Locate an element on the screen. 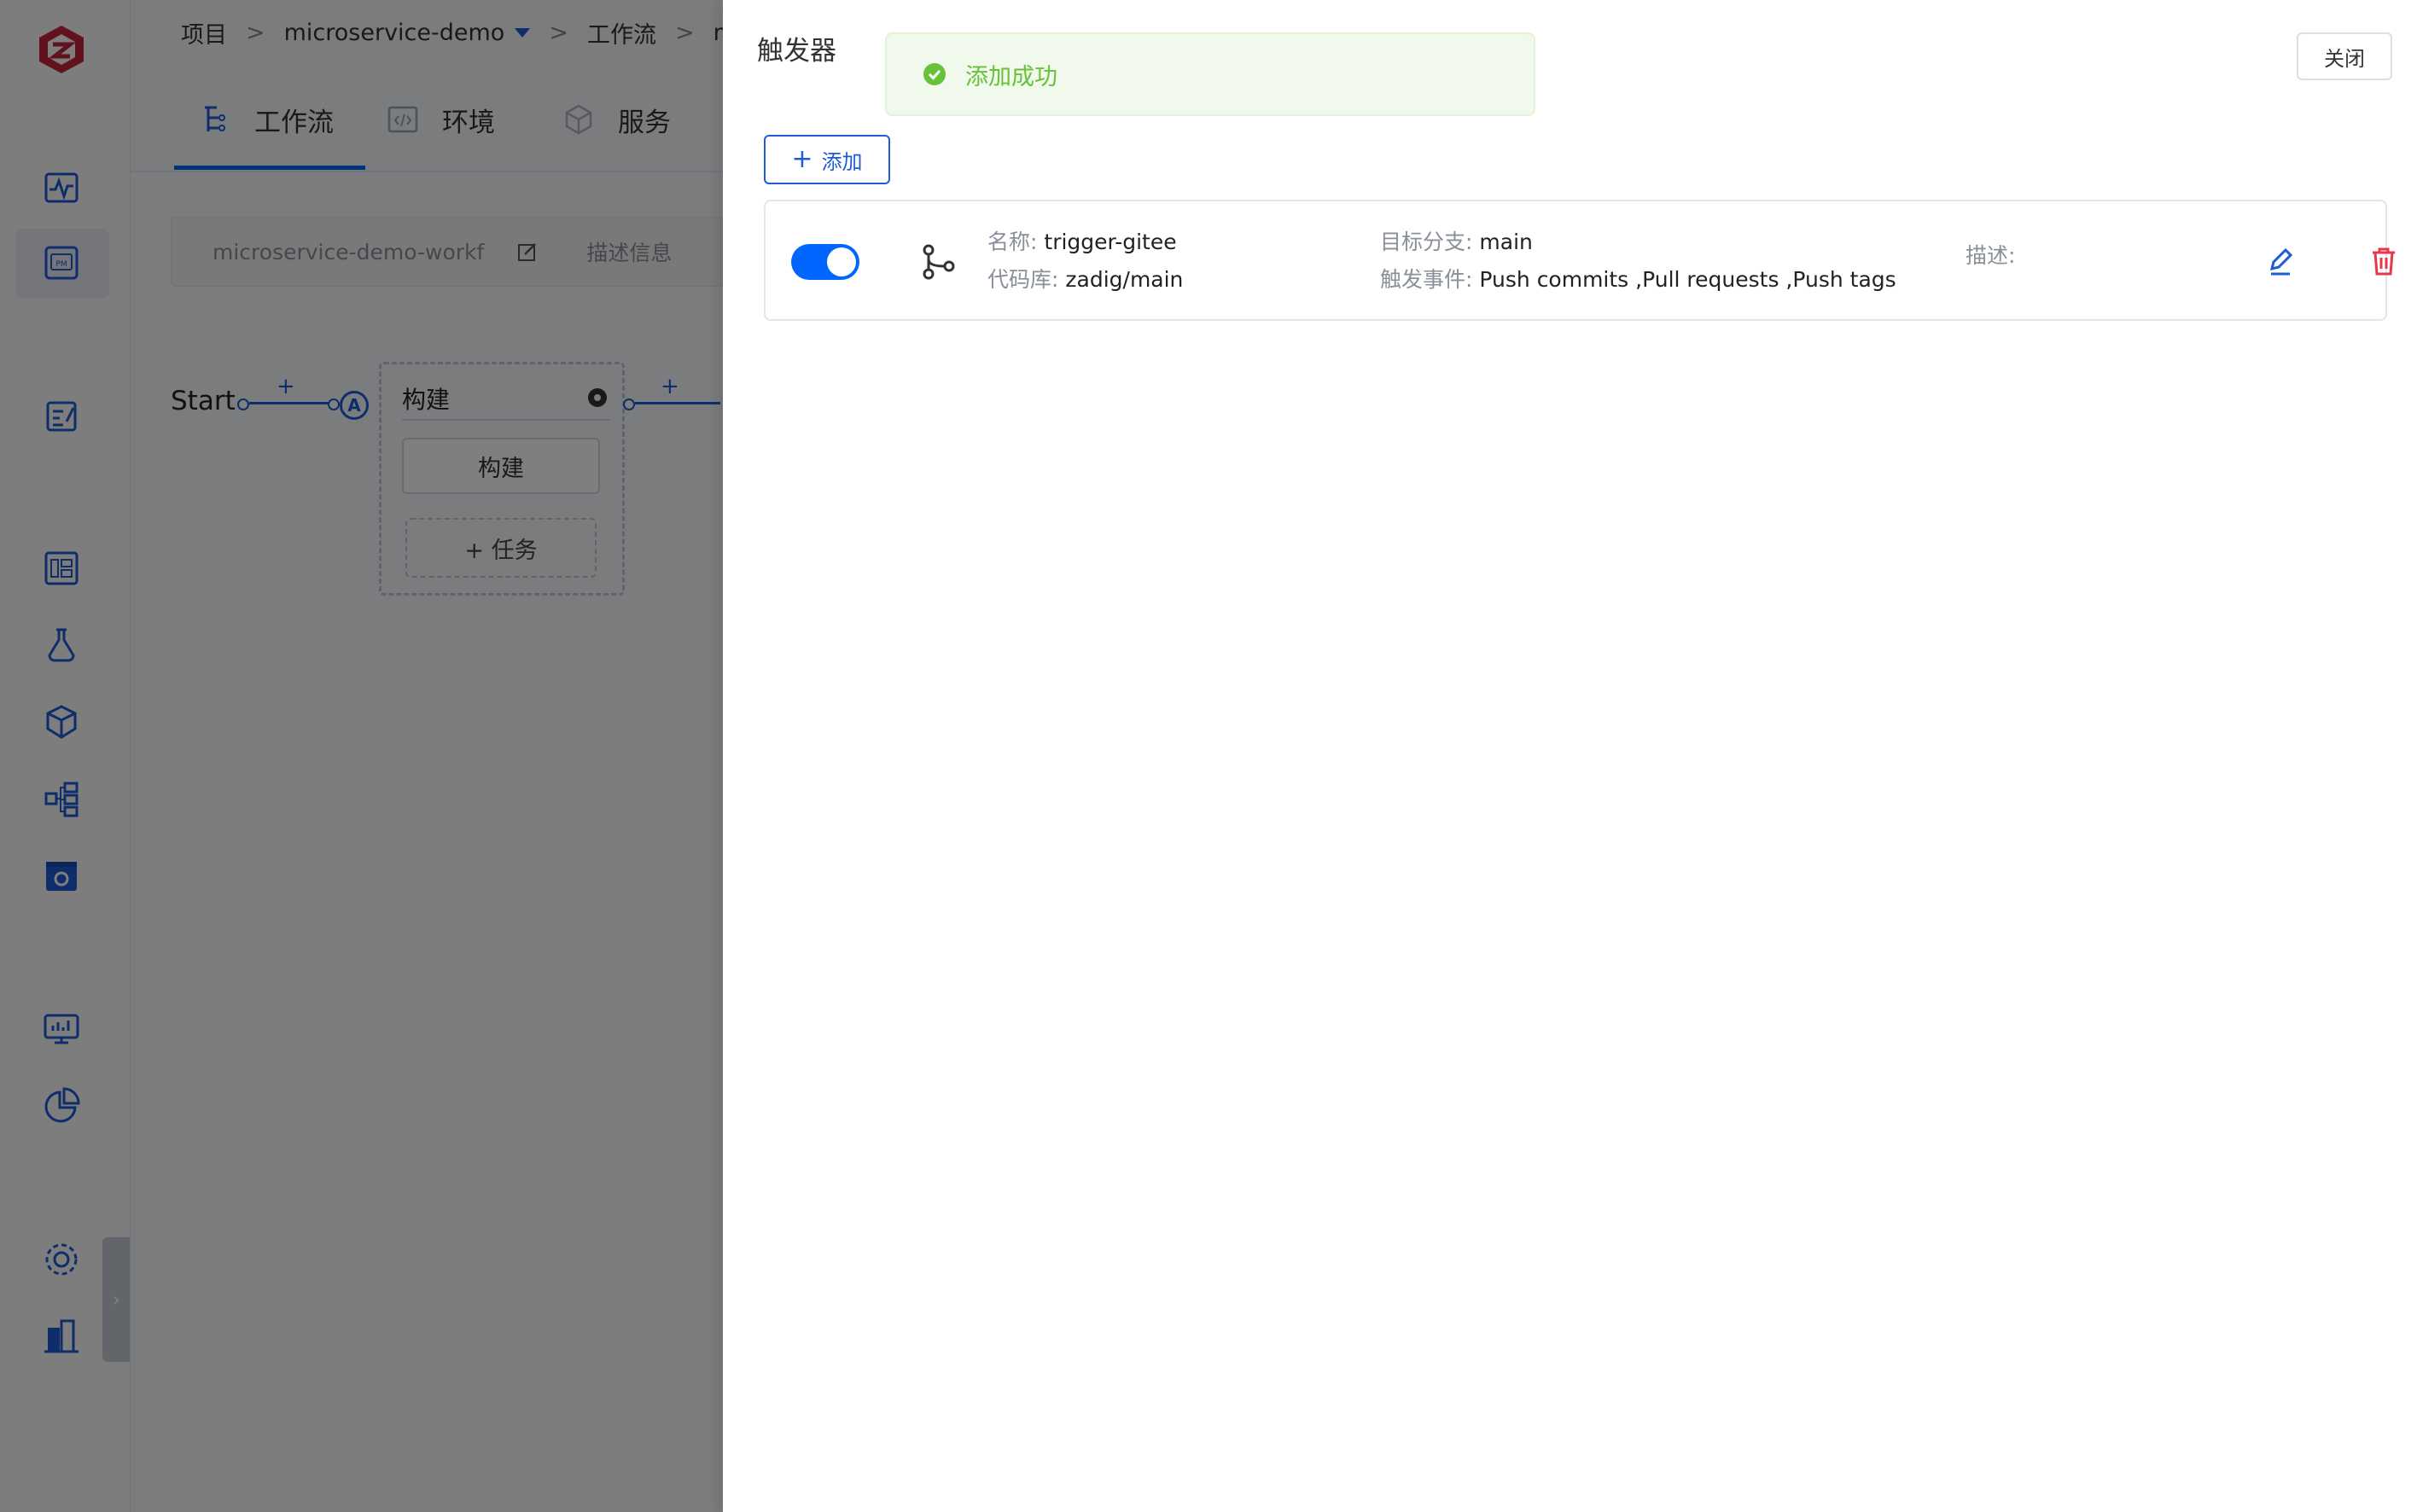  trigger-enable-toggle is located at coordinates (825, 262).